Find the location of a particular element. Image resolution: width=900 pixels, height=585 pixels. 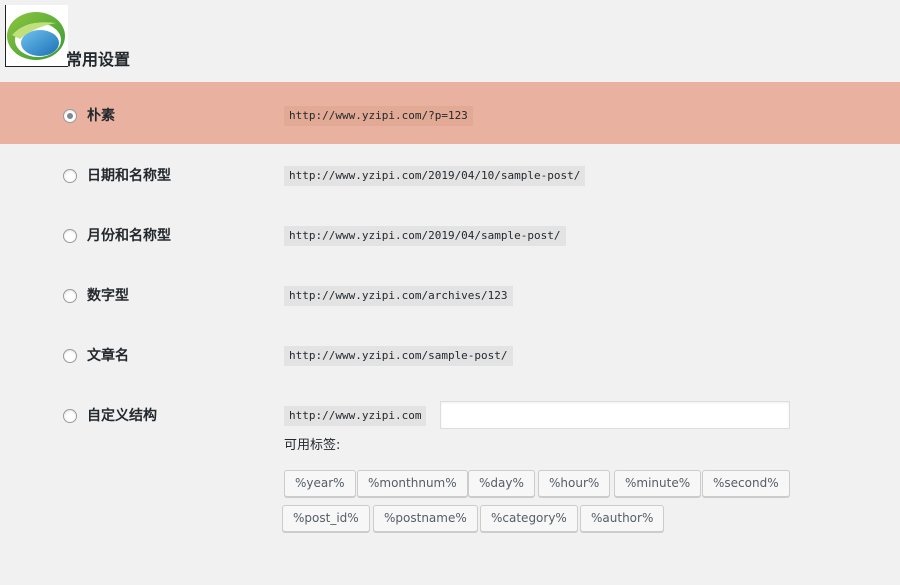

section-title: 常用设置 is located at coordinates (98, 59).